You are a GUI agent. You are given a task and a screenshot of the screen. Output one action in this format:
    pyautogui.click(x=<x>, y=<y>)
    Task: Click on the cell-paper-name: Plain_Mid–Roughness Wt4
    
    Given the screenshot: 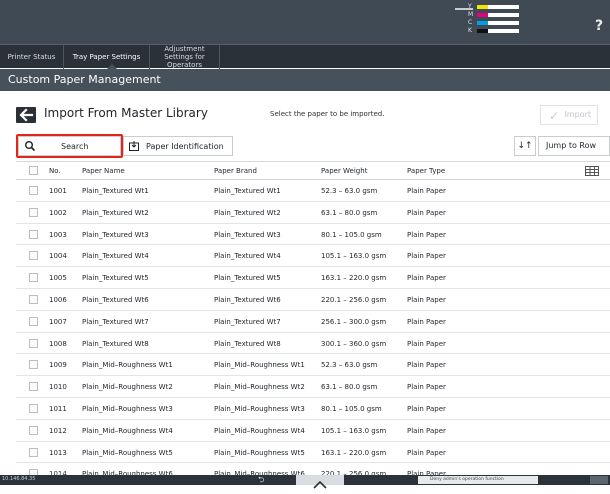 What is the action you would take?
    pyautogui.click(x=127, y=430)
    